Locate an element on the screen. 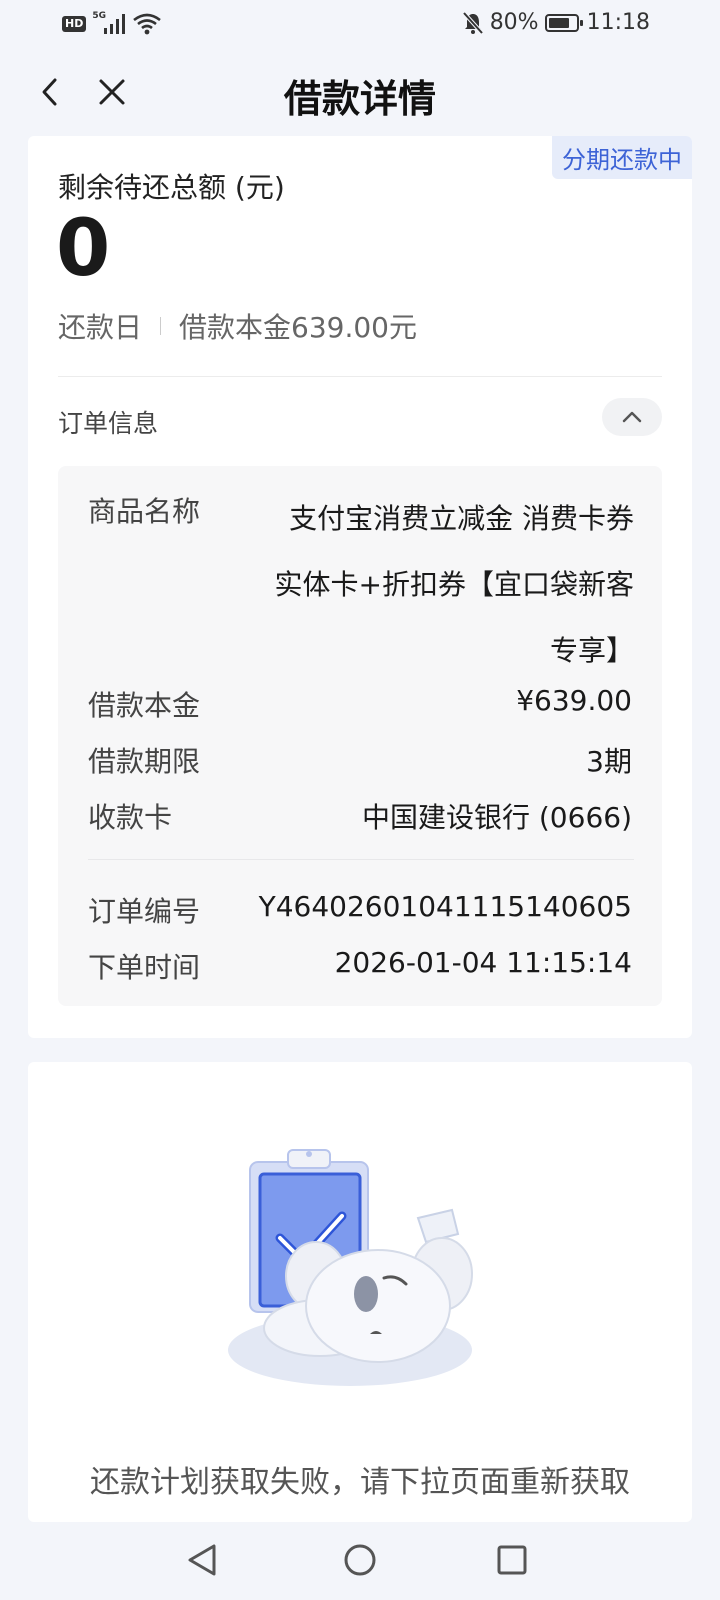 The image size is (720, 1600). chevron-up-icon is located at coordinates (632, 417).